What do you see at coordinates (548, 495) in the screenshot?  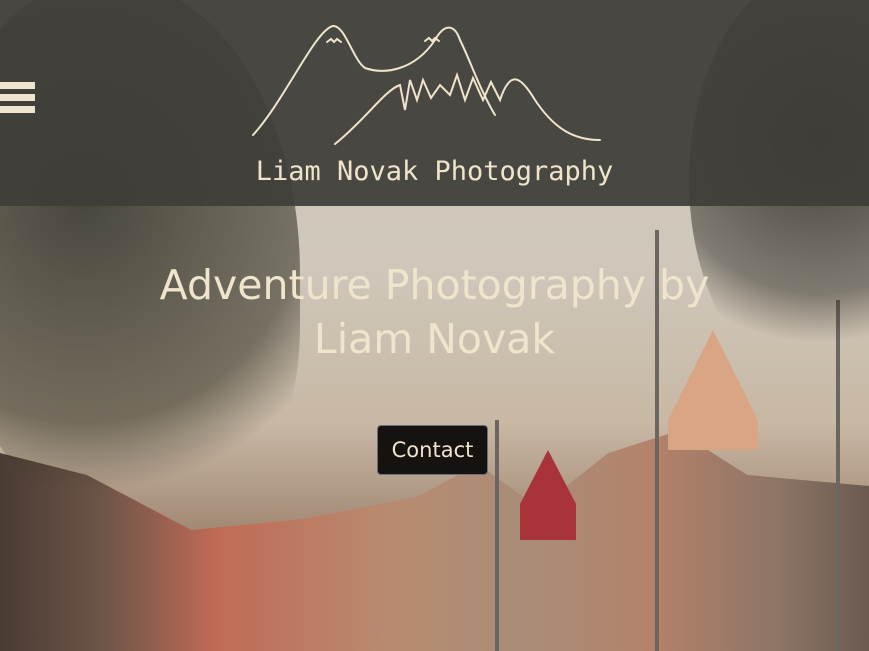 I see `temple-spire` at bounding box center [548, 495].